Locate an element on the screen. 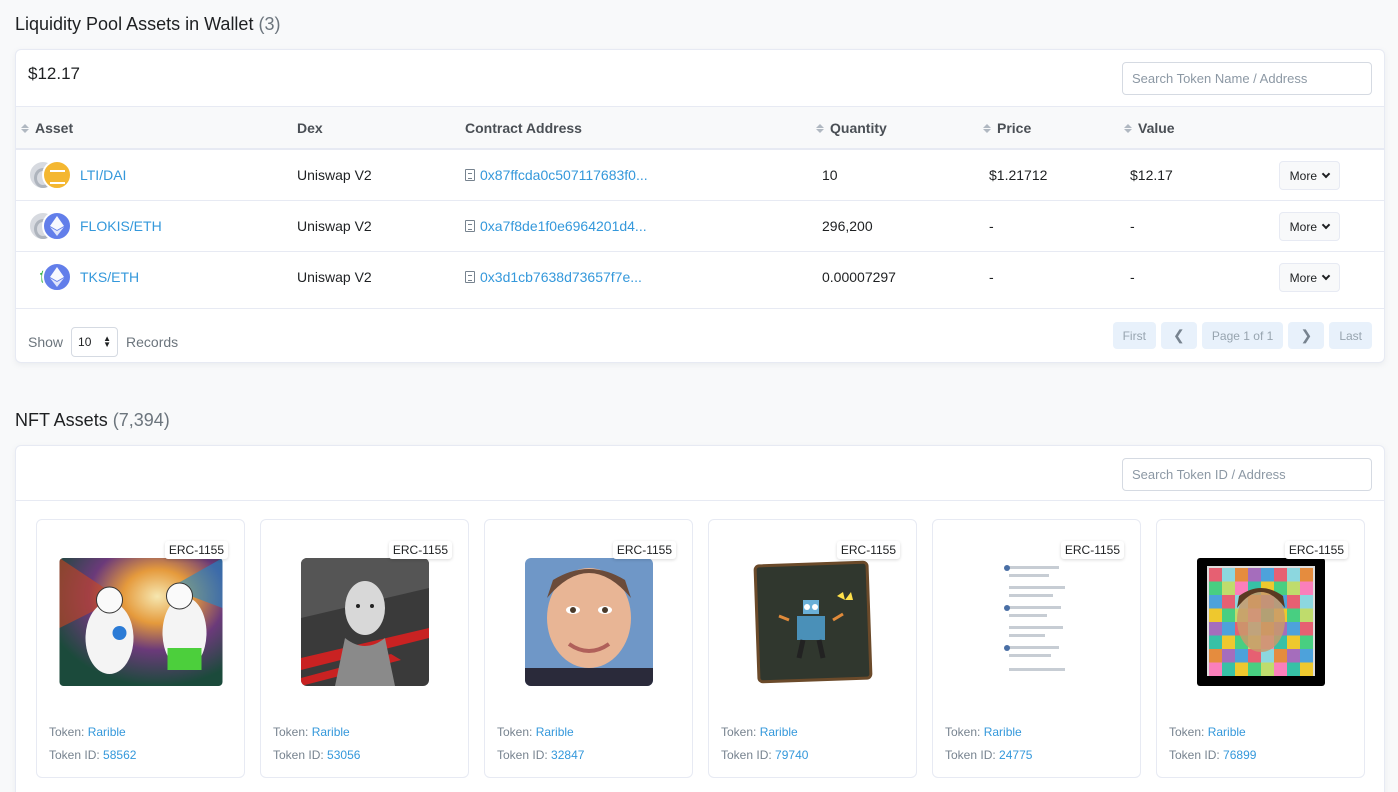 The width and height of the screenshot is (1398, 792). value-cell: $12.17 is located at coordinates (1151, 175).